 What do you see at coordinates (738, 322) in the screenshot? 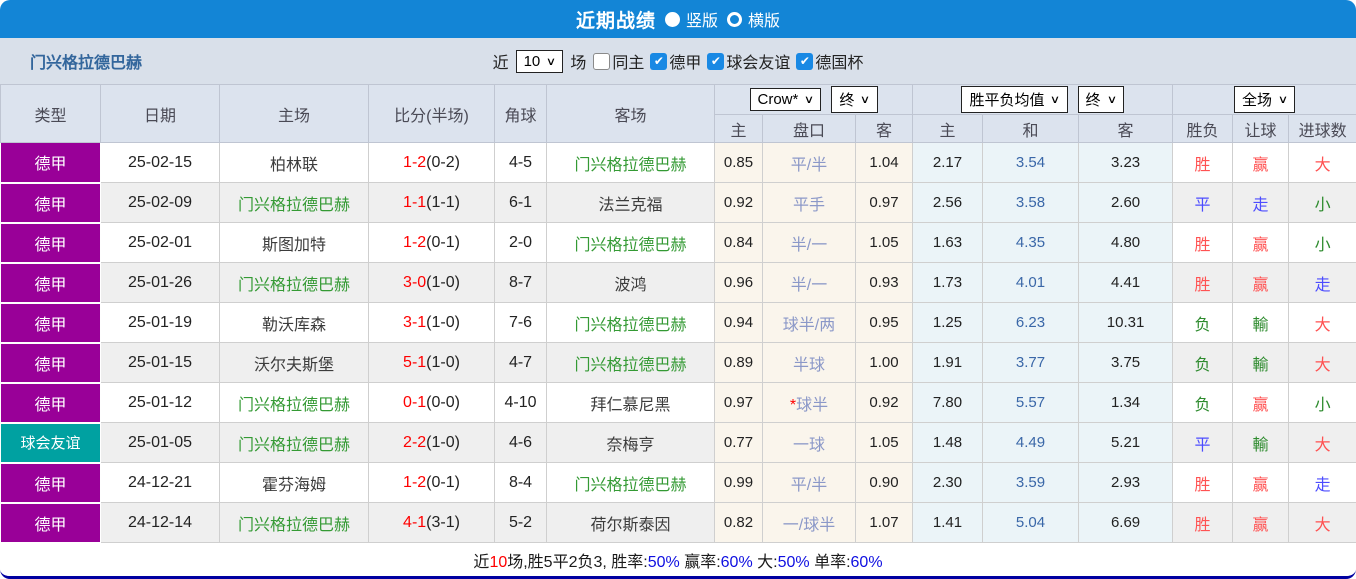
I see `odds-home: 0.94` at bounding box center [738, 322].